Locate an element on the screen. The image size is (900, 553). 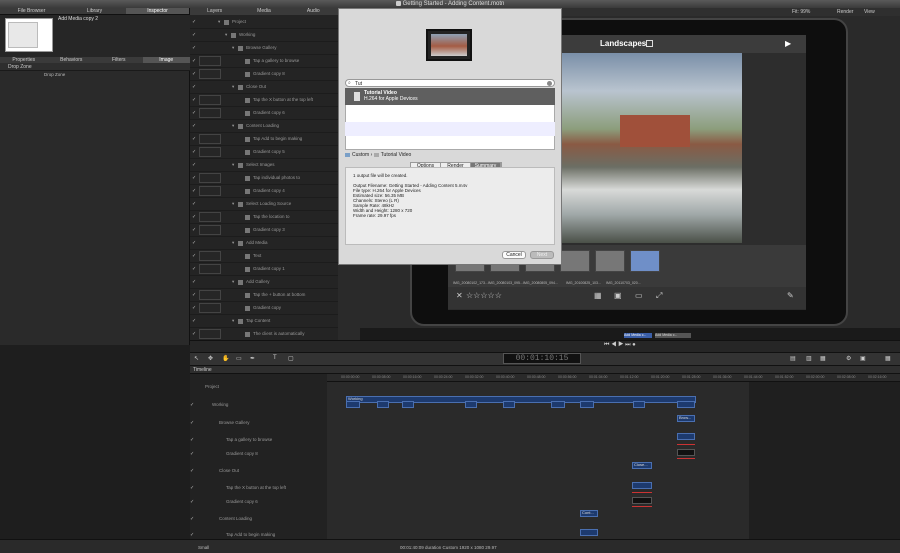
timeline-layer-label: Tap the X button at the top left is located at coordinates (256, 487).